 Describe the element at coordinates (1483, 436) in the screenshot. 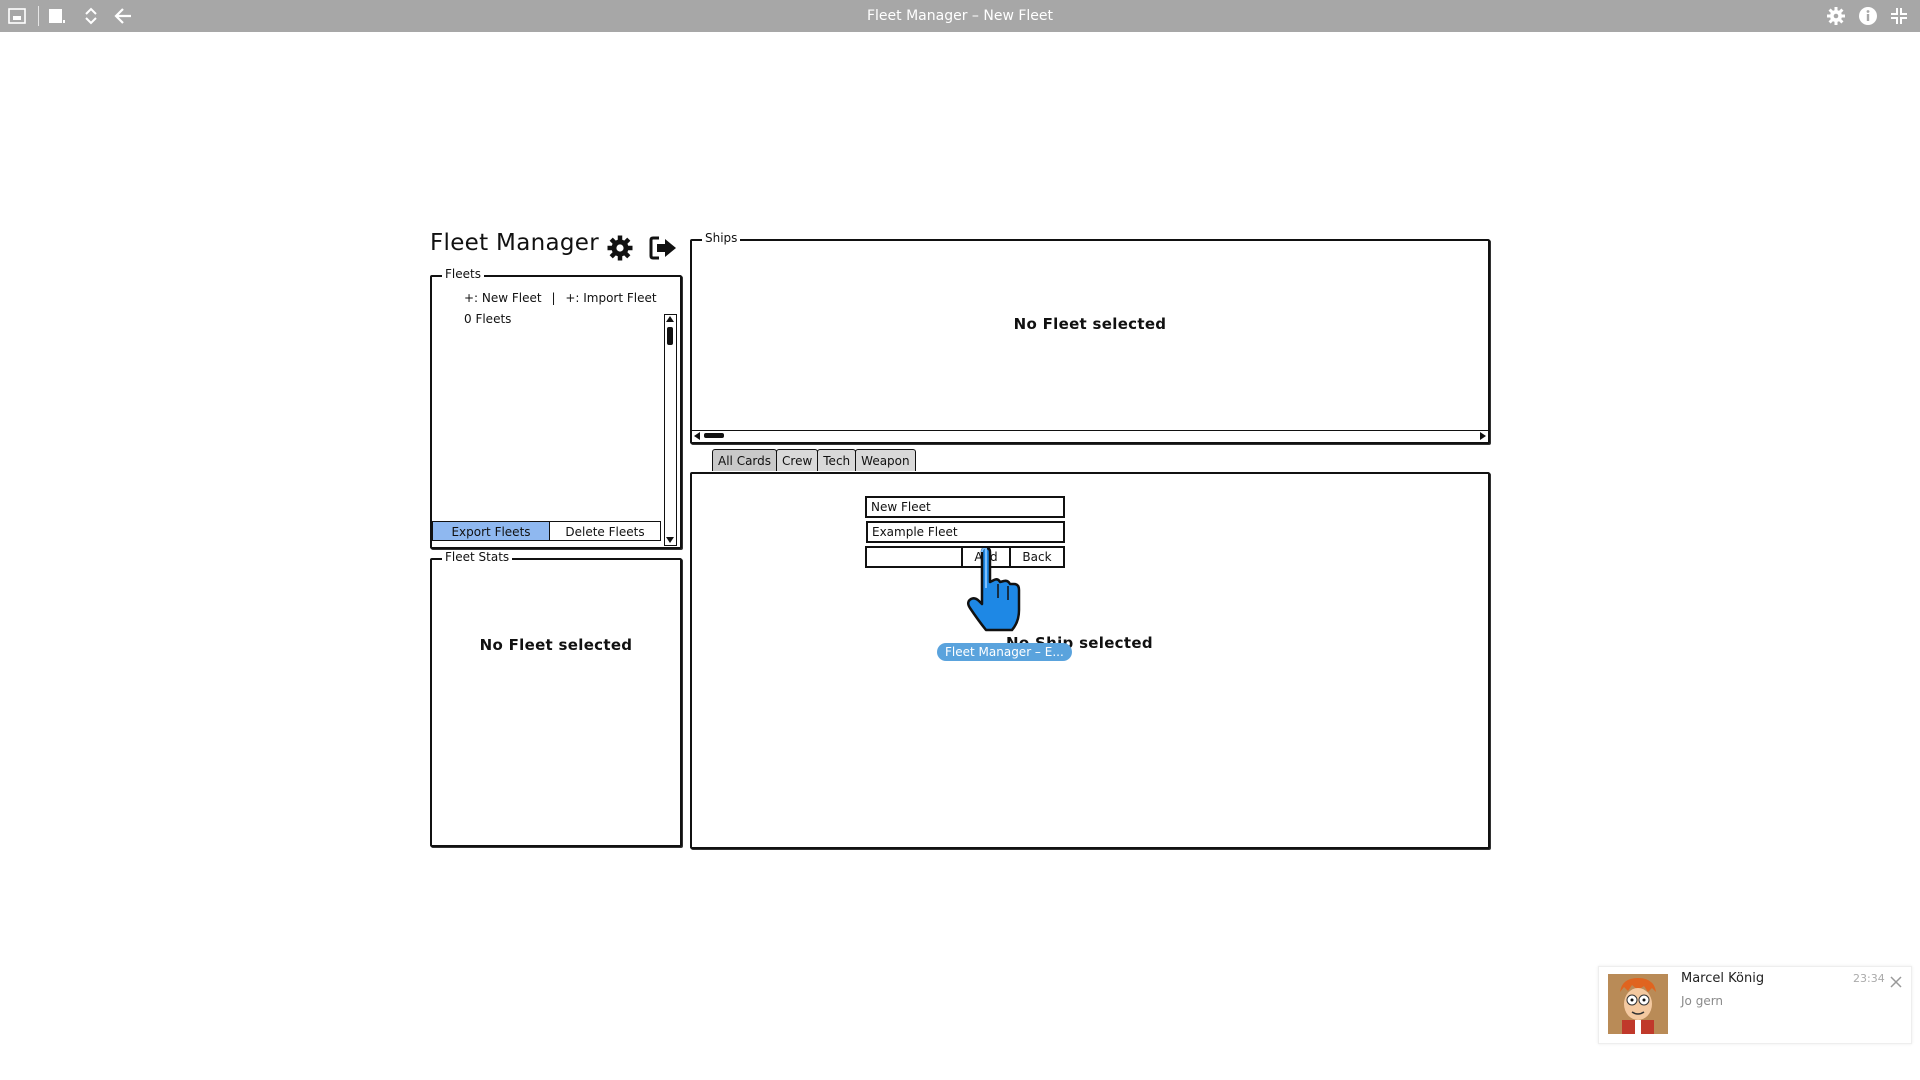

I see `scroll-right-arrow-icon` at that location.